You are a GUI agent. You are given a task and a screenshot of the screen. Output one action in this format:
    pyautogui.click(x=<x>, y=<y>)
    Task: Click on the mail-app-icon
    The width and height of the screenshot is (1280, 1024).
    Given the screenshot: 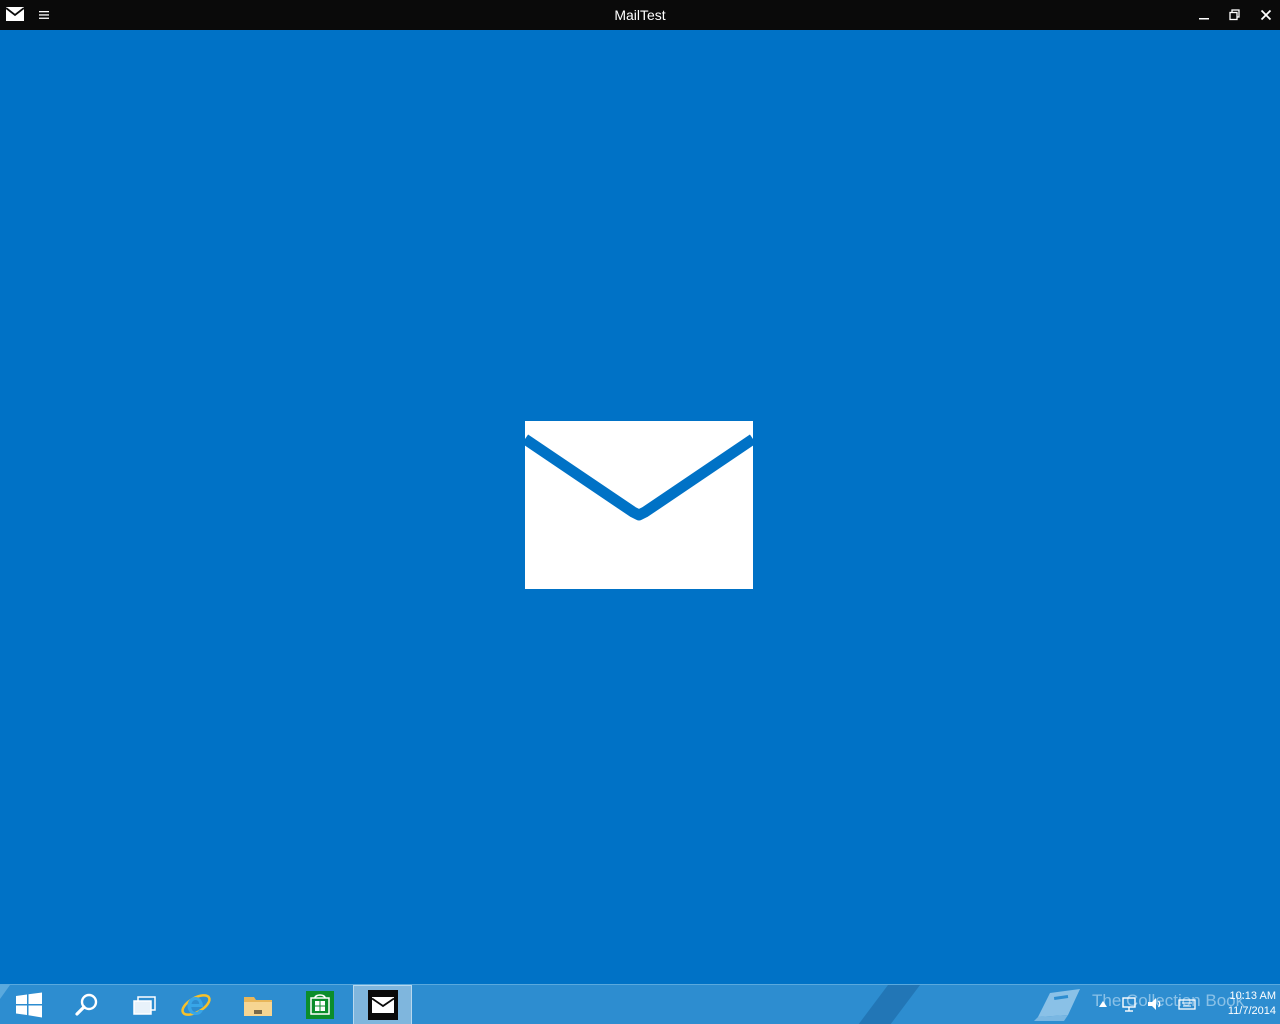 What is the action you would take?
    pyautogui.click(x=15, y=14)
    